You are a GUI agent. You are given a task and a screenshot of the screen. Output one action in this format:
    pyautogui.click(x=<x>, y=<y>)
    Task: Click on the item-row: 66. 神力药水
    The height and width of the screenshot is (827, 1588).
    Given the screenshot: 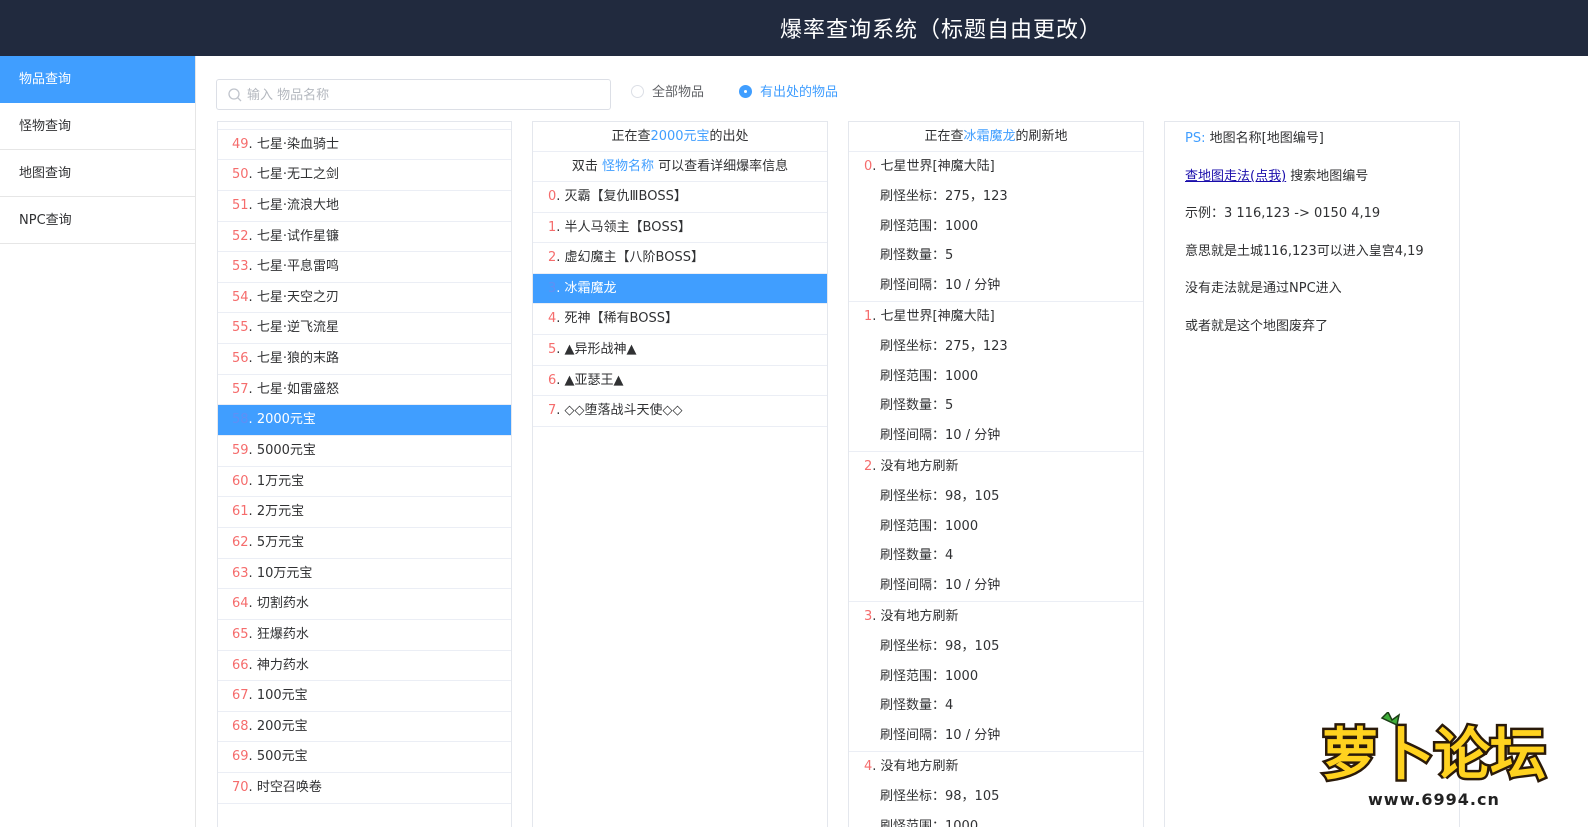 What is the action you would take?
    pyautogui.click(x=364, y=666)
    